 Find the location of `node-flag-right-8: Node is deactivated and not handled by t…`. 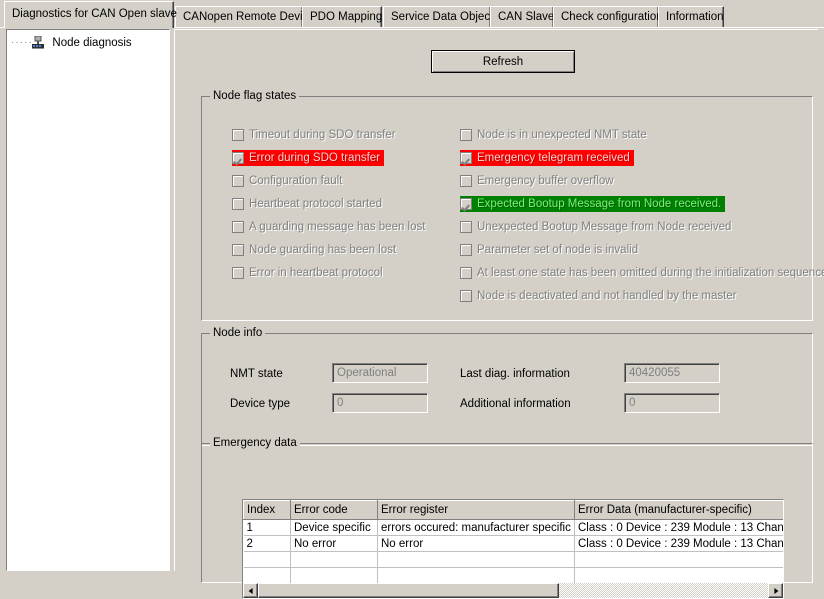

node-flag-right-8: Node is deactivated and not handled by t… is located at coordinates (598, 296).